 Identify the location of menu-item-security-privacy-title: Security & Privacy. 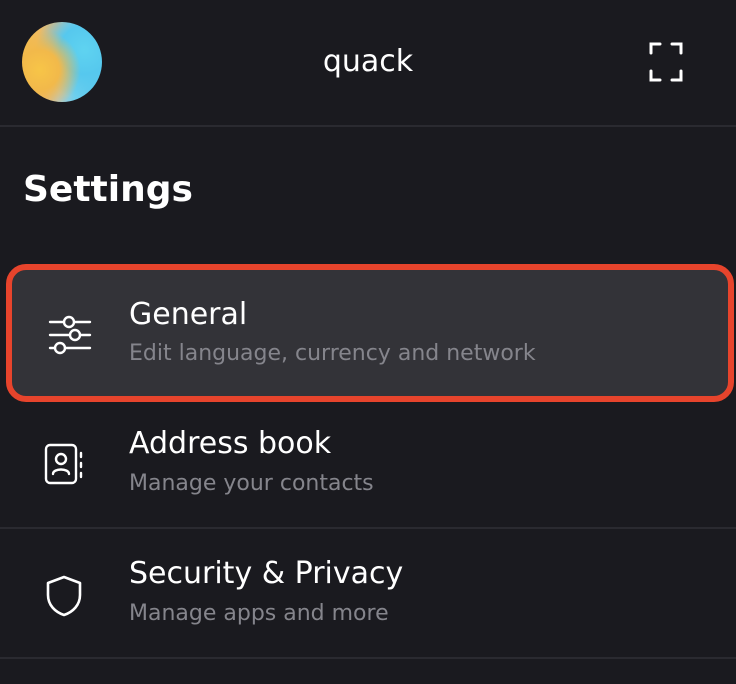
(266, 573).